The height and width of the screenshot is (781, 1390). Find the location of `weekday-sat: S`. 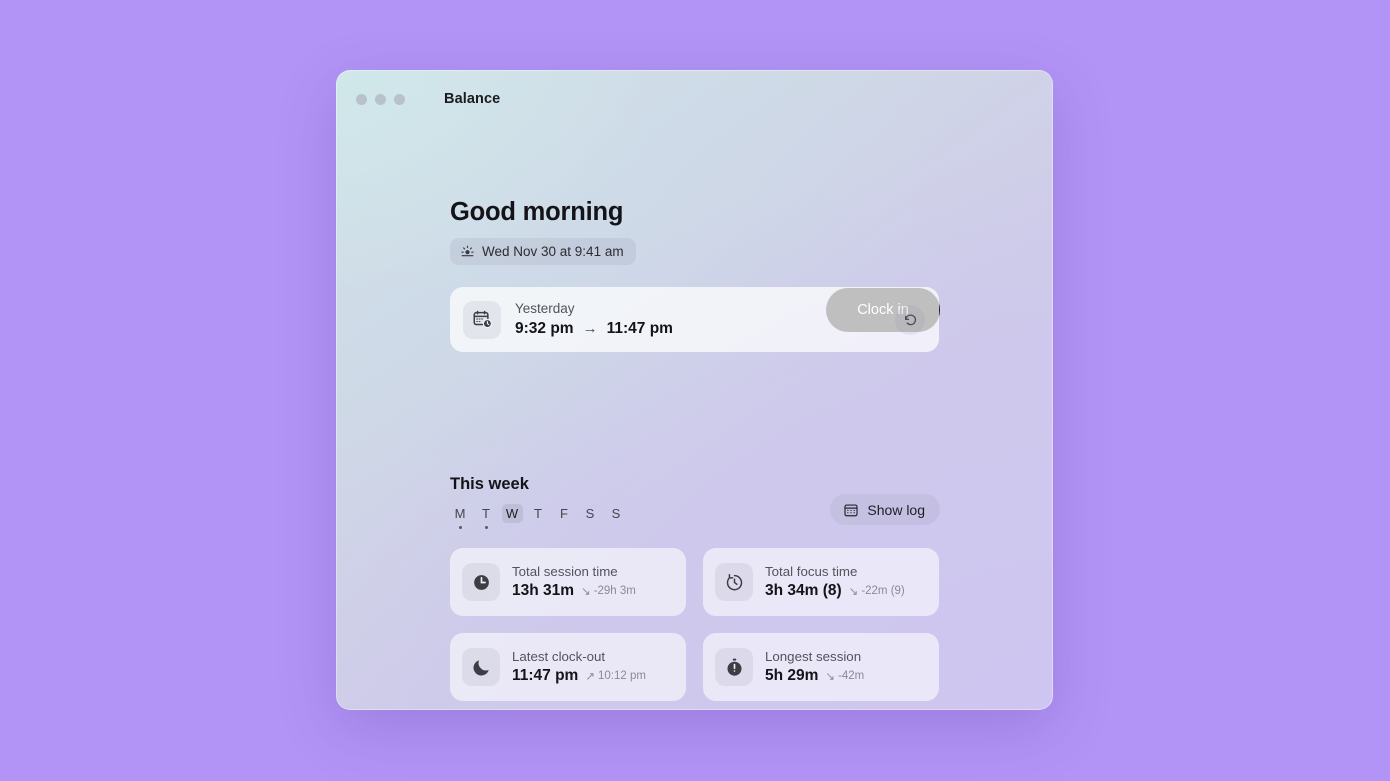

weekday-sat: S is located at coordinates (590, 516).